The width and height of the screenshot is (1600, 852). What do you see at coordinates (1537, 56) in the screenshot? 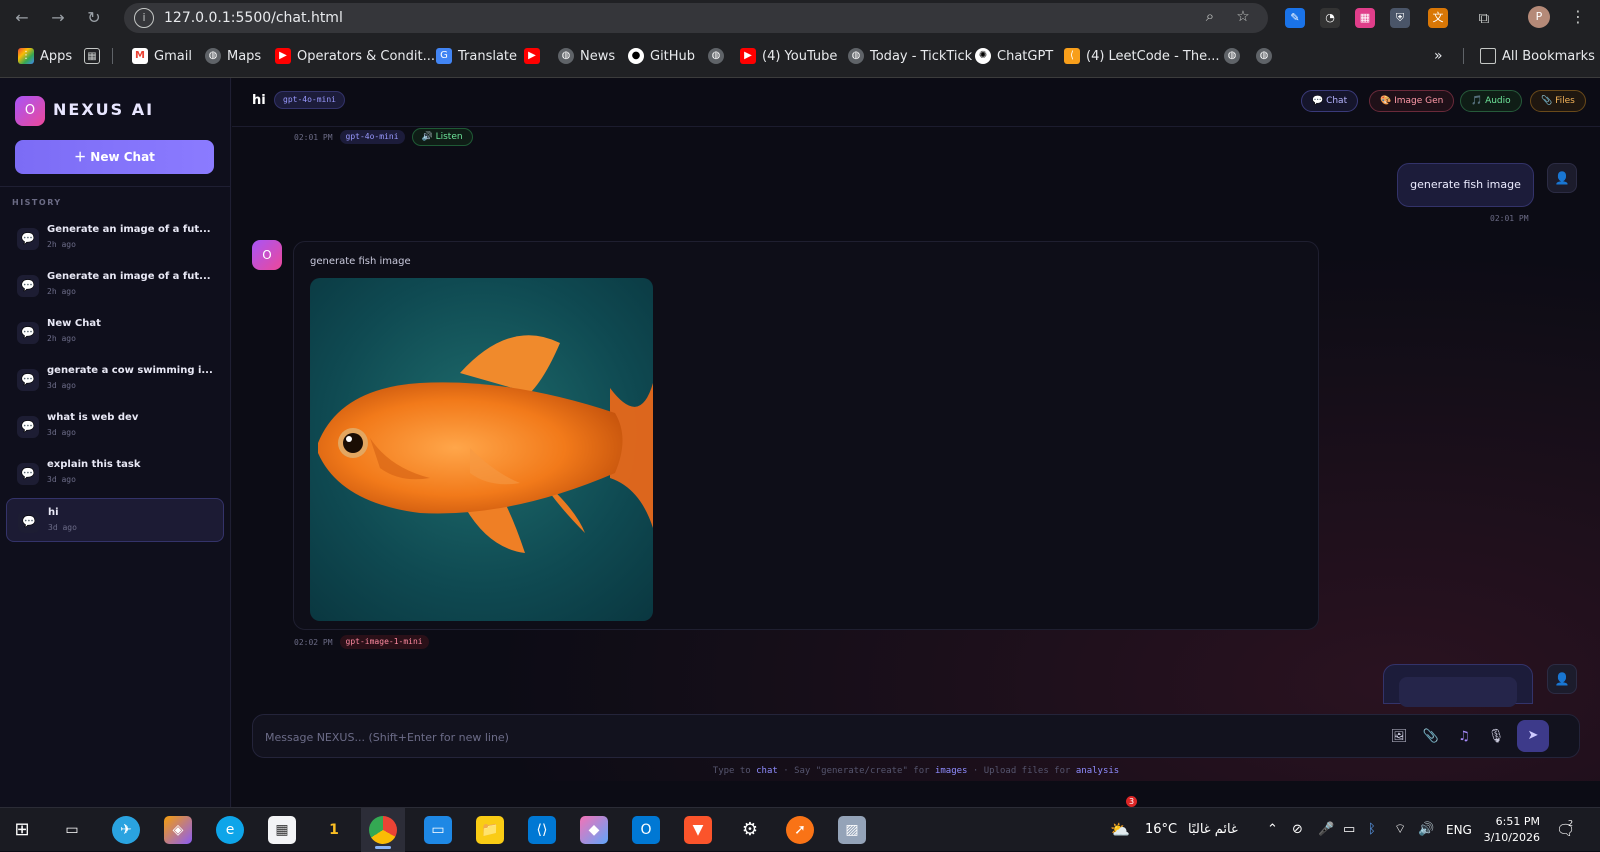
I see `all-bookmarks: All Bookmarks` at bounding box center [1537, 56].